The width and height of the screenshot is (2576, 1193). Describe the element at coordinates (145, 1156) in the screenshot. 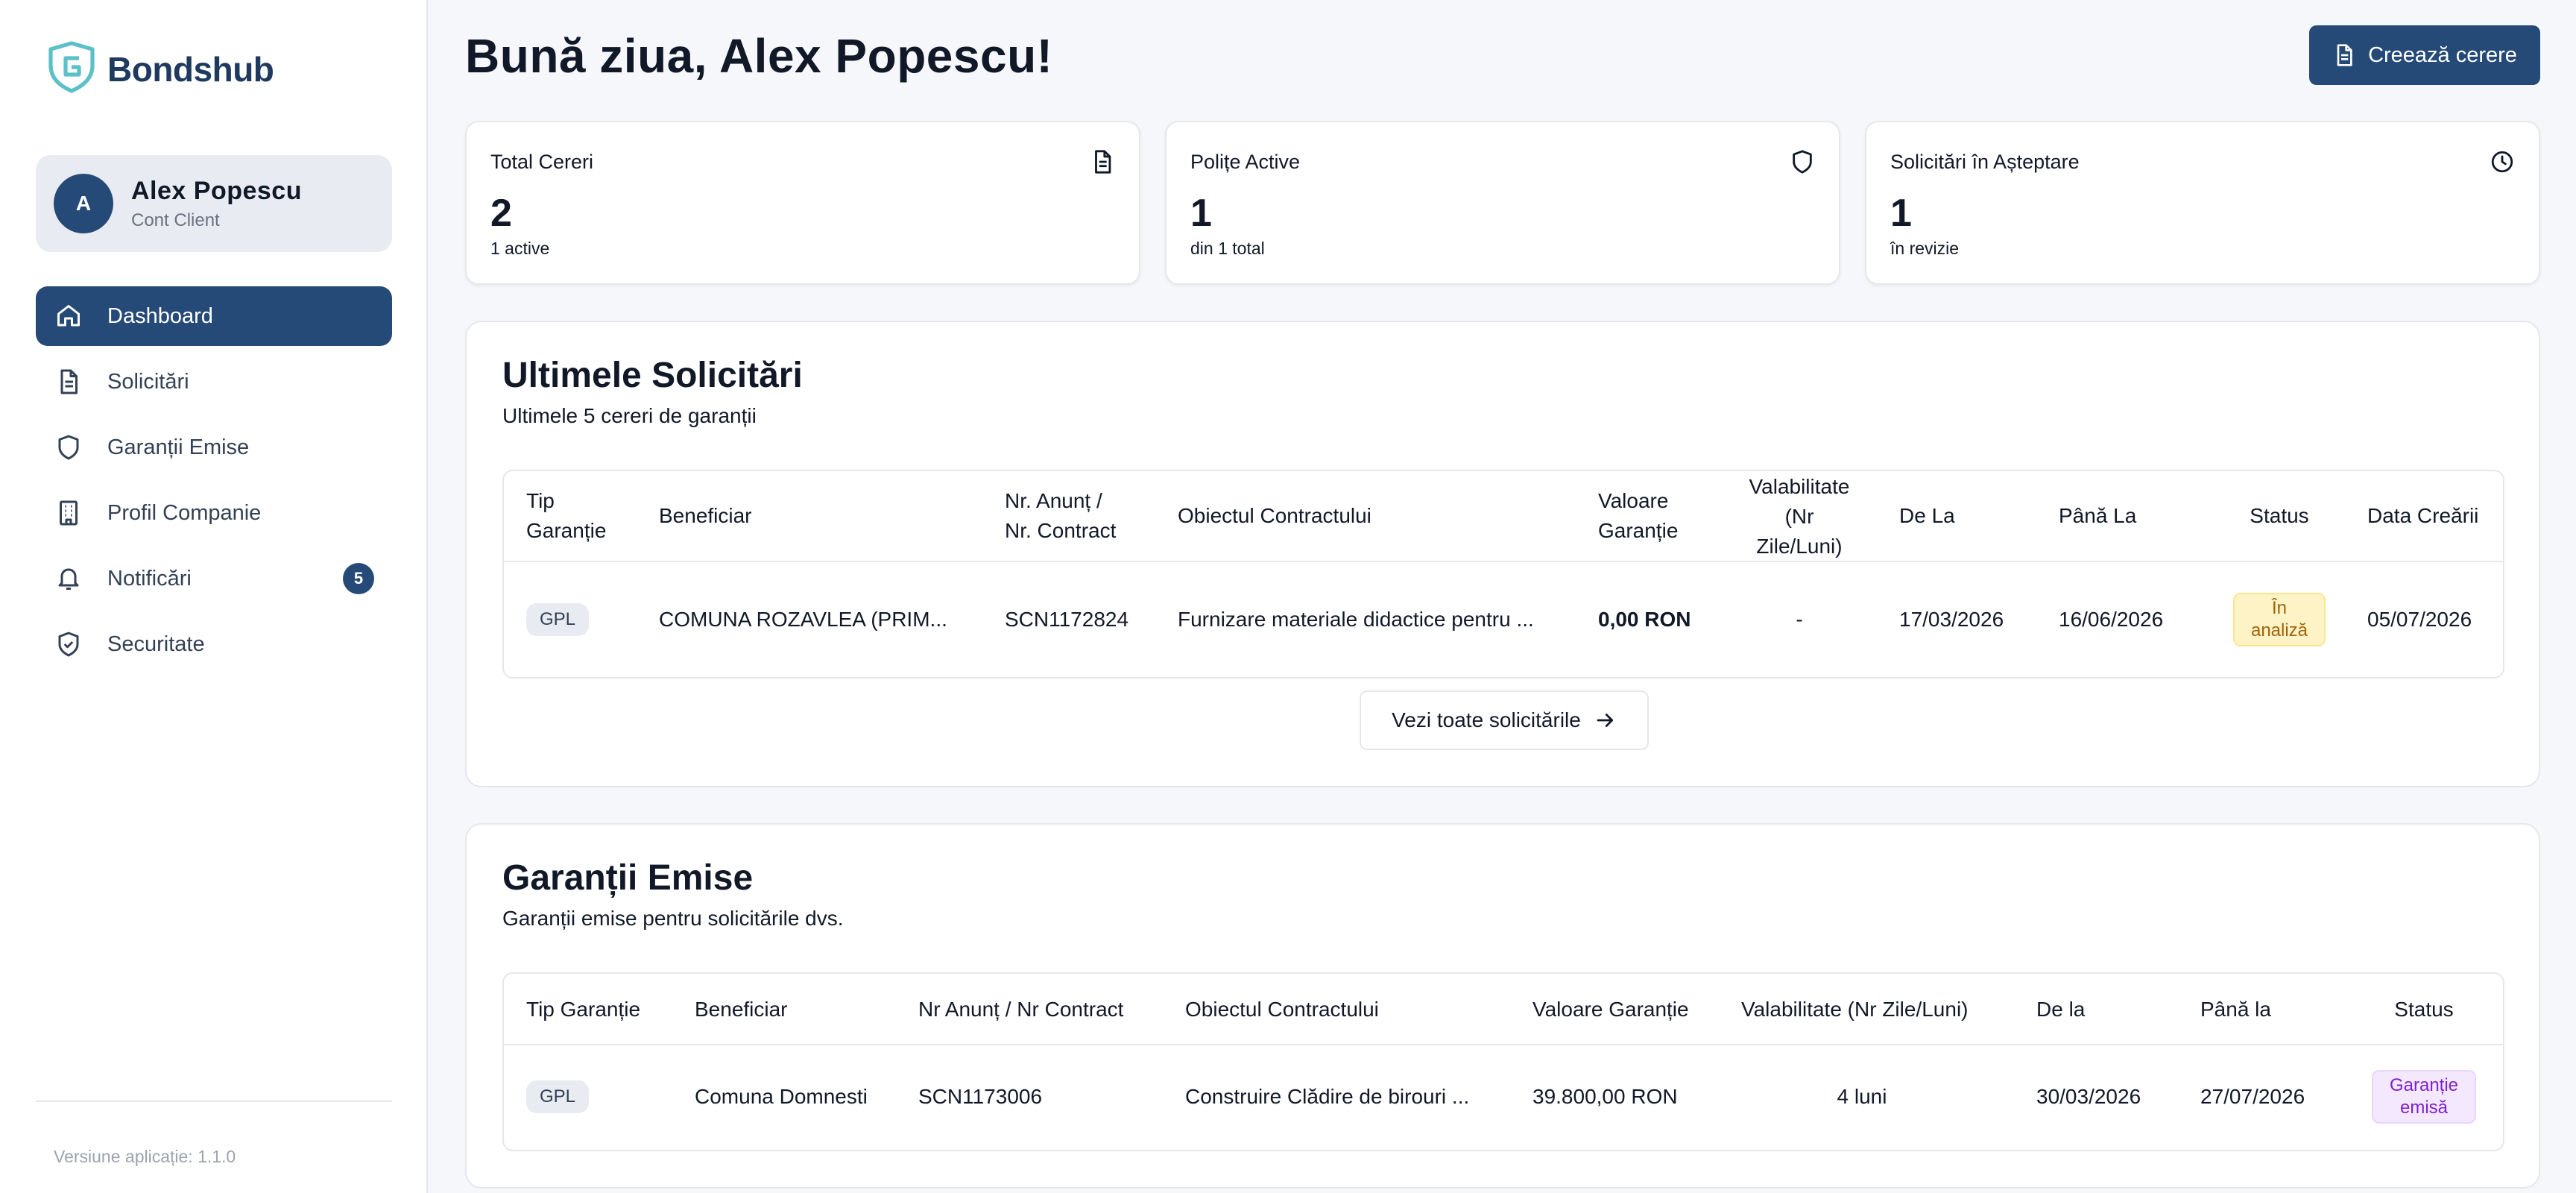

I see `app-version: Versiune aplicație: 1.1.0` at that location.